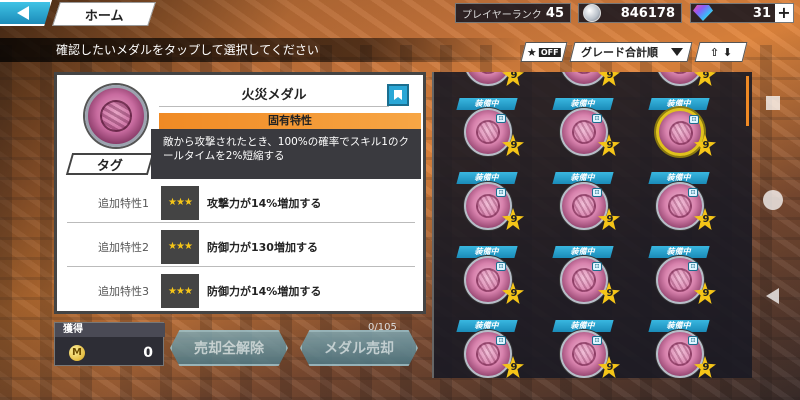 The width and height of the screenshot is (800, 400). I want to click on gem-icon, so click(703, 13).